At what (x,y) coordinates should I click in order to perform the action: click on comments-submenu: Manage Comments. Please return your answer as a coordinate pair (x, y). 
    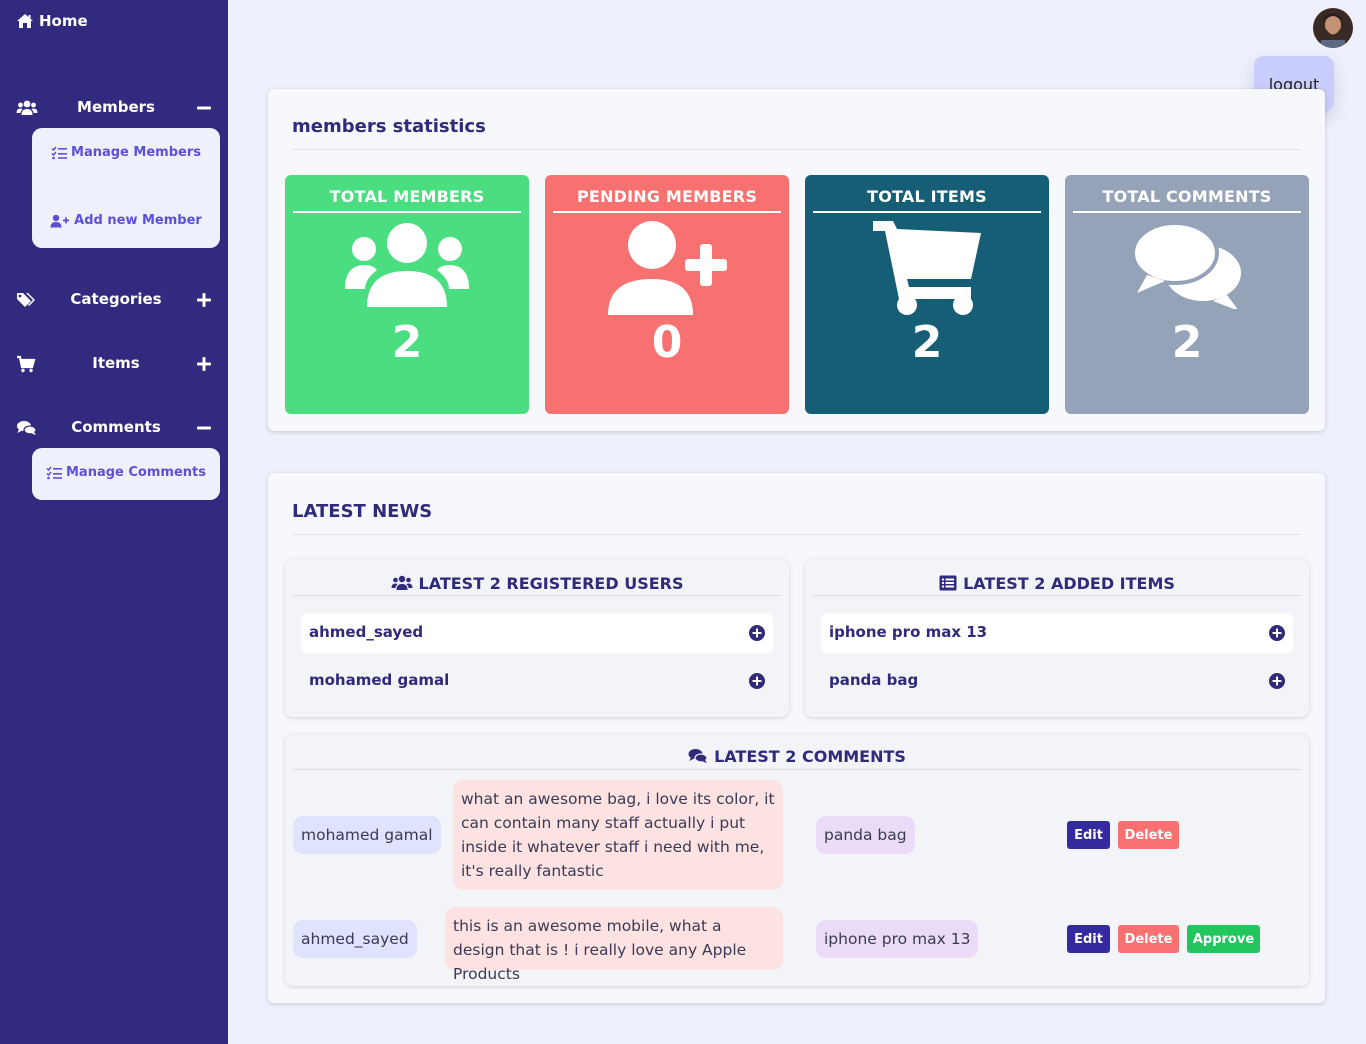
    Looking at the image, I should click on (126, 474).